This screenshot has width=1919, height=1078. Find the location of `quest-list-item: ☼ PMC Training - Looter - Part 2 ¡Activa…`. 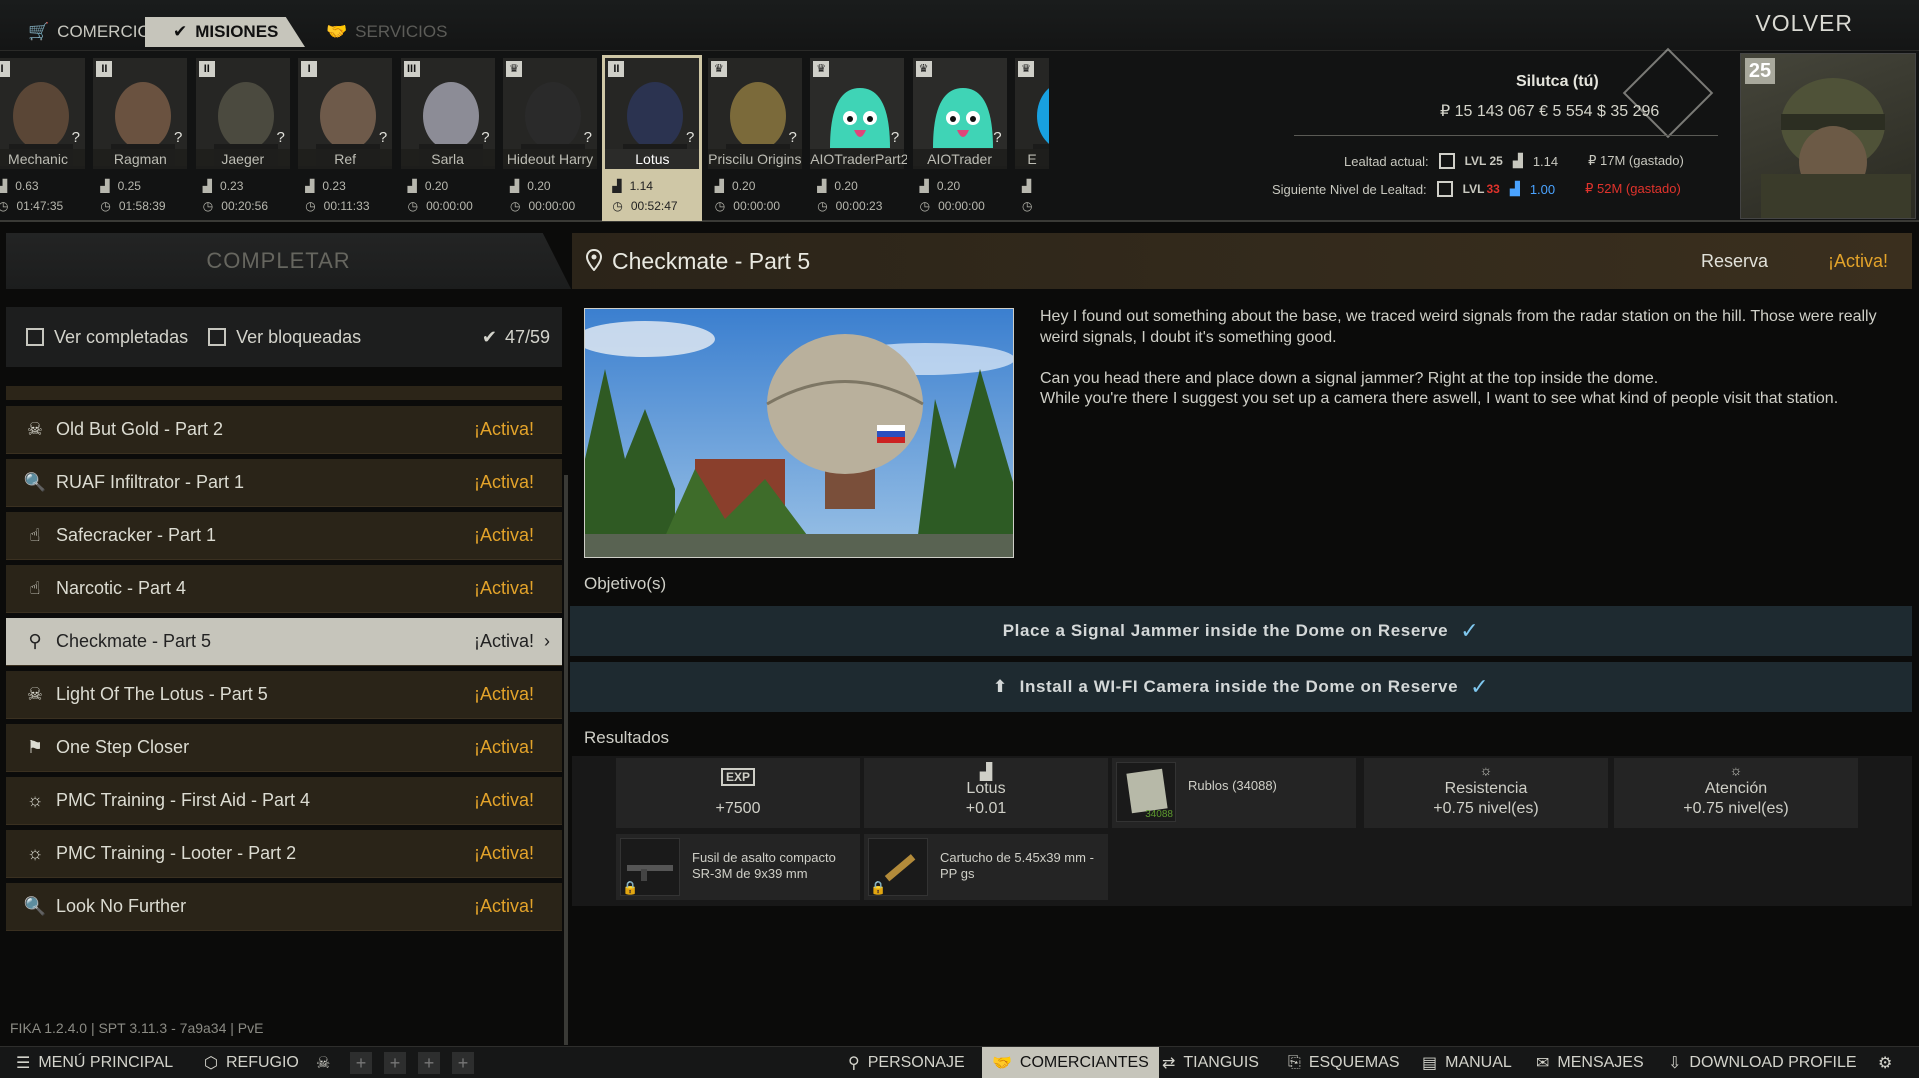

quest-list-item: ☼ PMC Training - Looter - Part 2 ¡Activa… is located at coordinates (284, 854).